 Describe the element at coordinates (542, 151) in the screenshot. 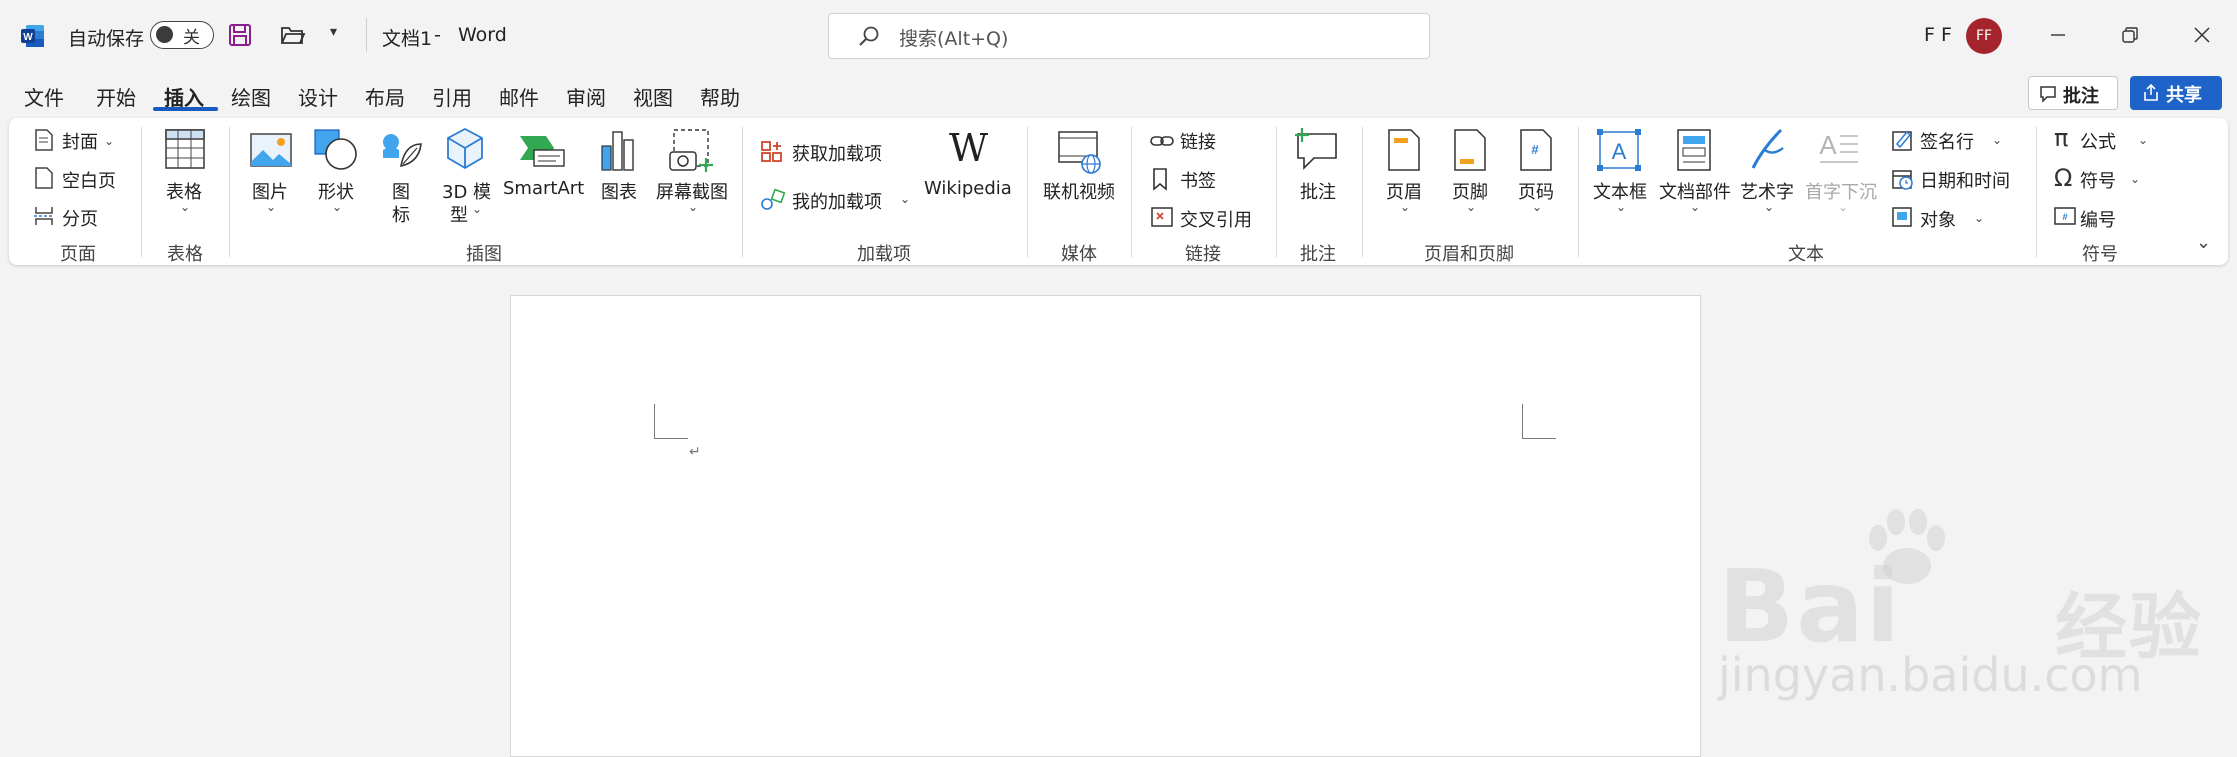

I see `smartart-icon` at that location.